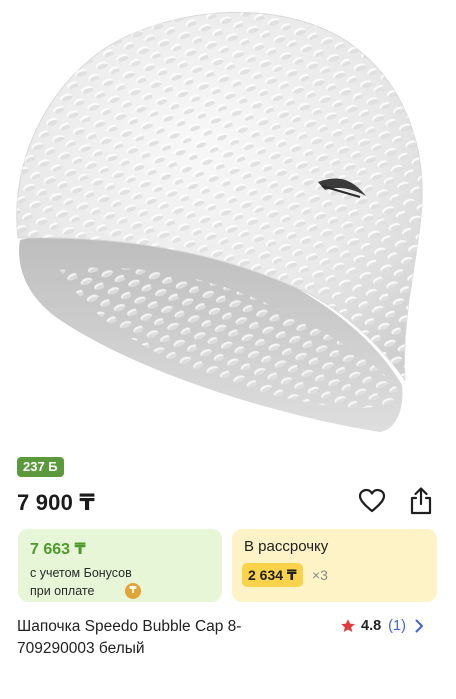 The width and height of the screenshot is (456, 699). What do you see at coordinates (81, 573) in the screenshot?
I see `bonus-price-note-line1: с учетом Бонусов` at bounding box center [81, 573].